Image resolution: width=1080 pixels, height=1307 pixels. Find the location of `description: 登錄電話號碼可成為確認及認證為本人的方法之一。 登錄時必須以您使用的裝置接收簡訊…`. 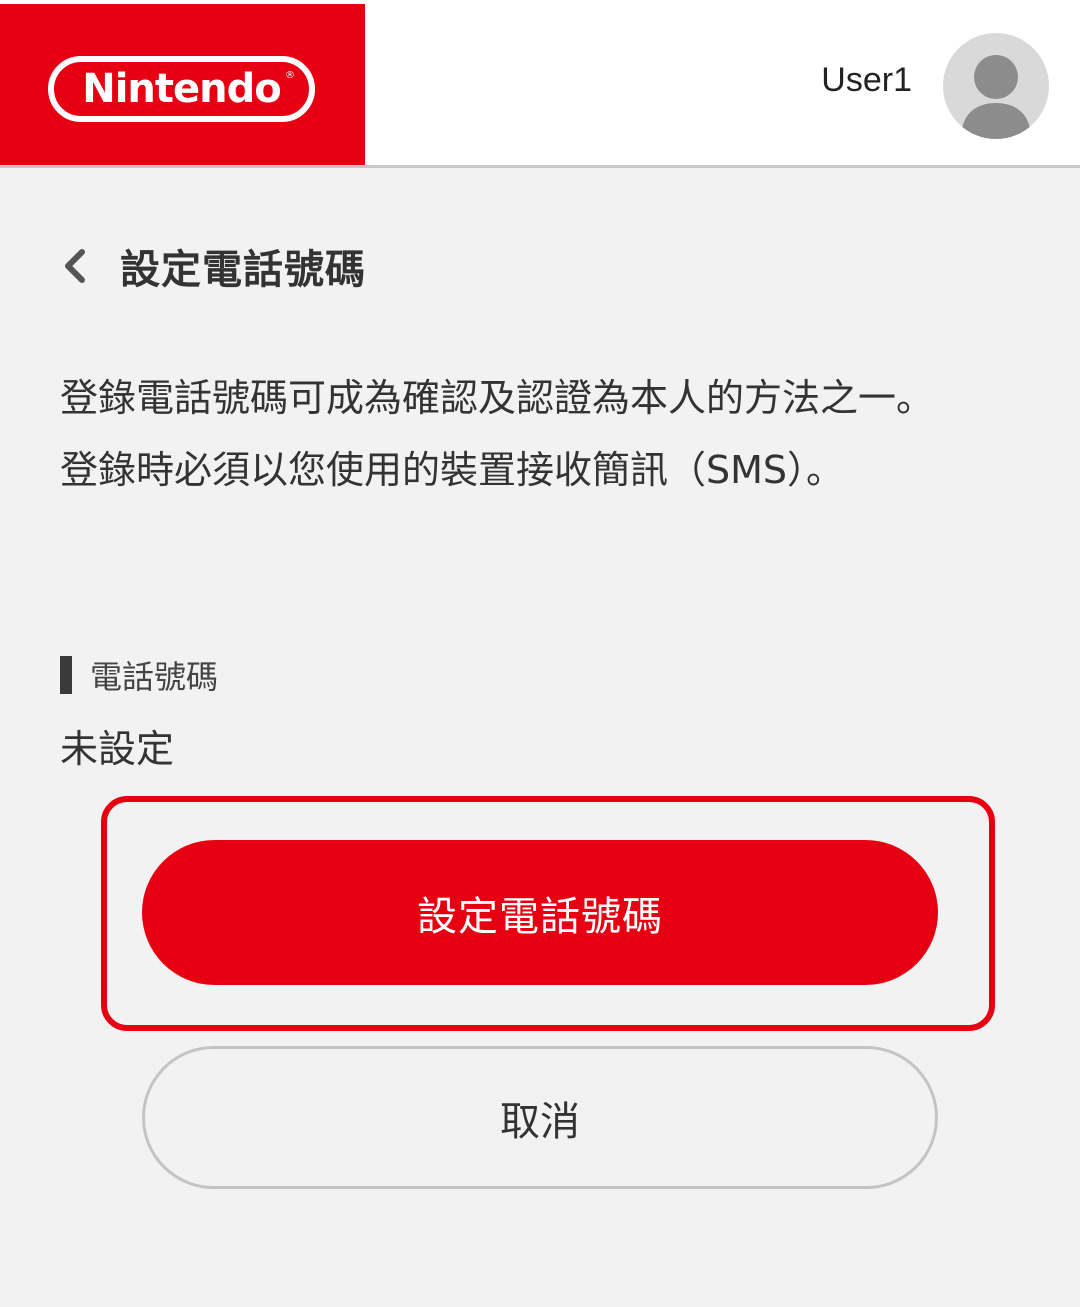

description: 登錄電話號碼可成為確認及認證為本人的方法之一。 登錄時必須以您使用的裝置接收簡訊… is located at coordinates (520, 434).